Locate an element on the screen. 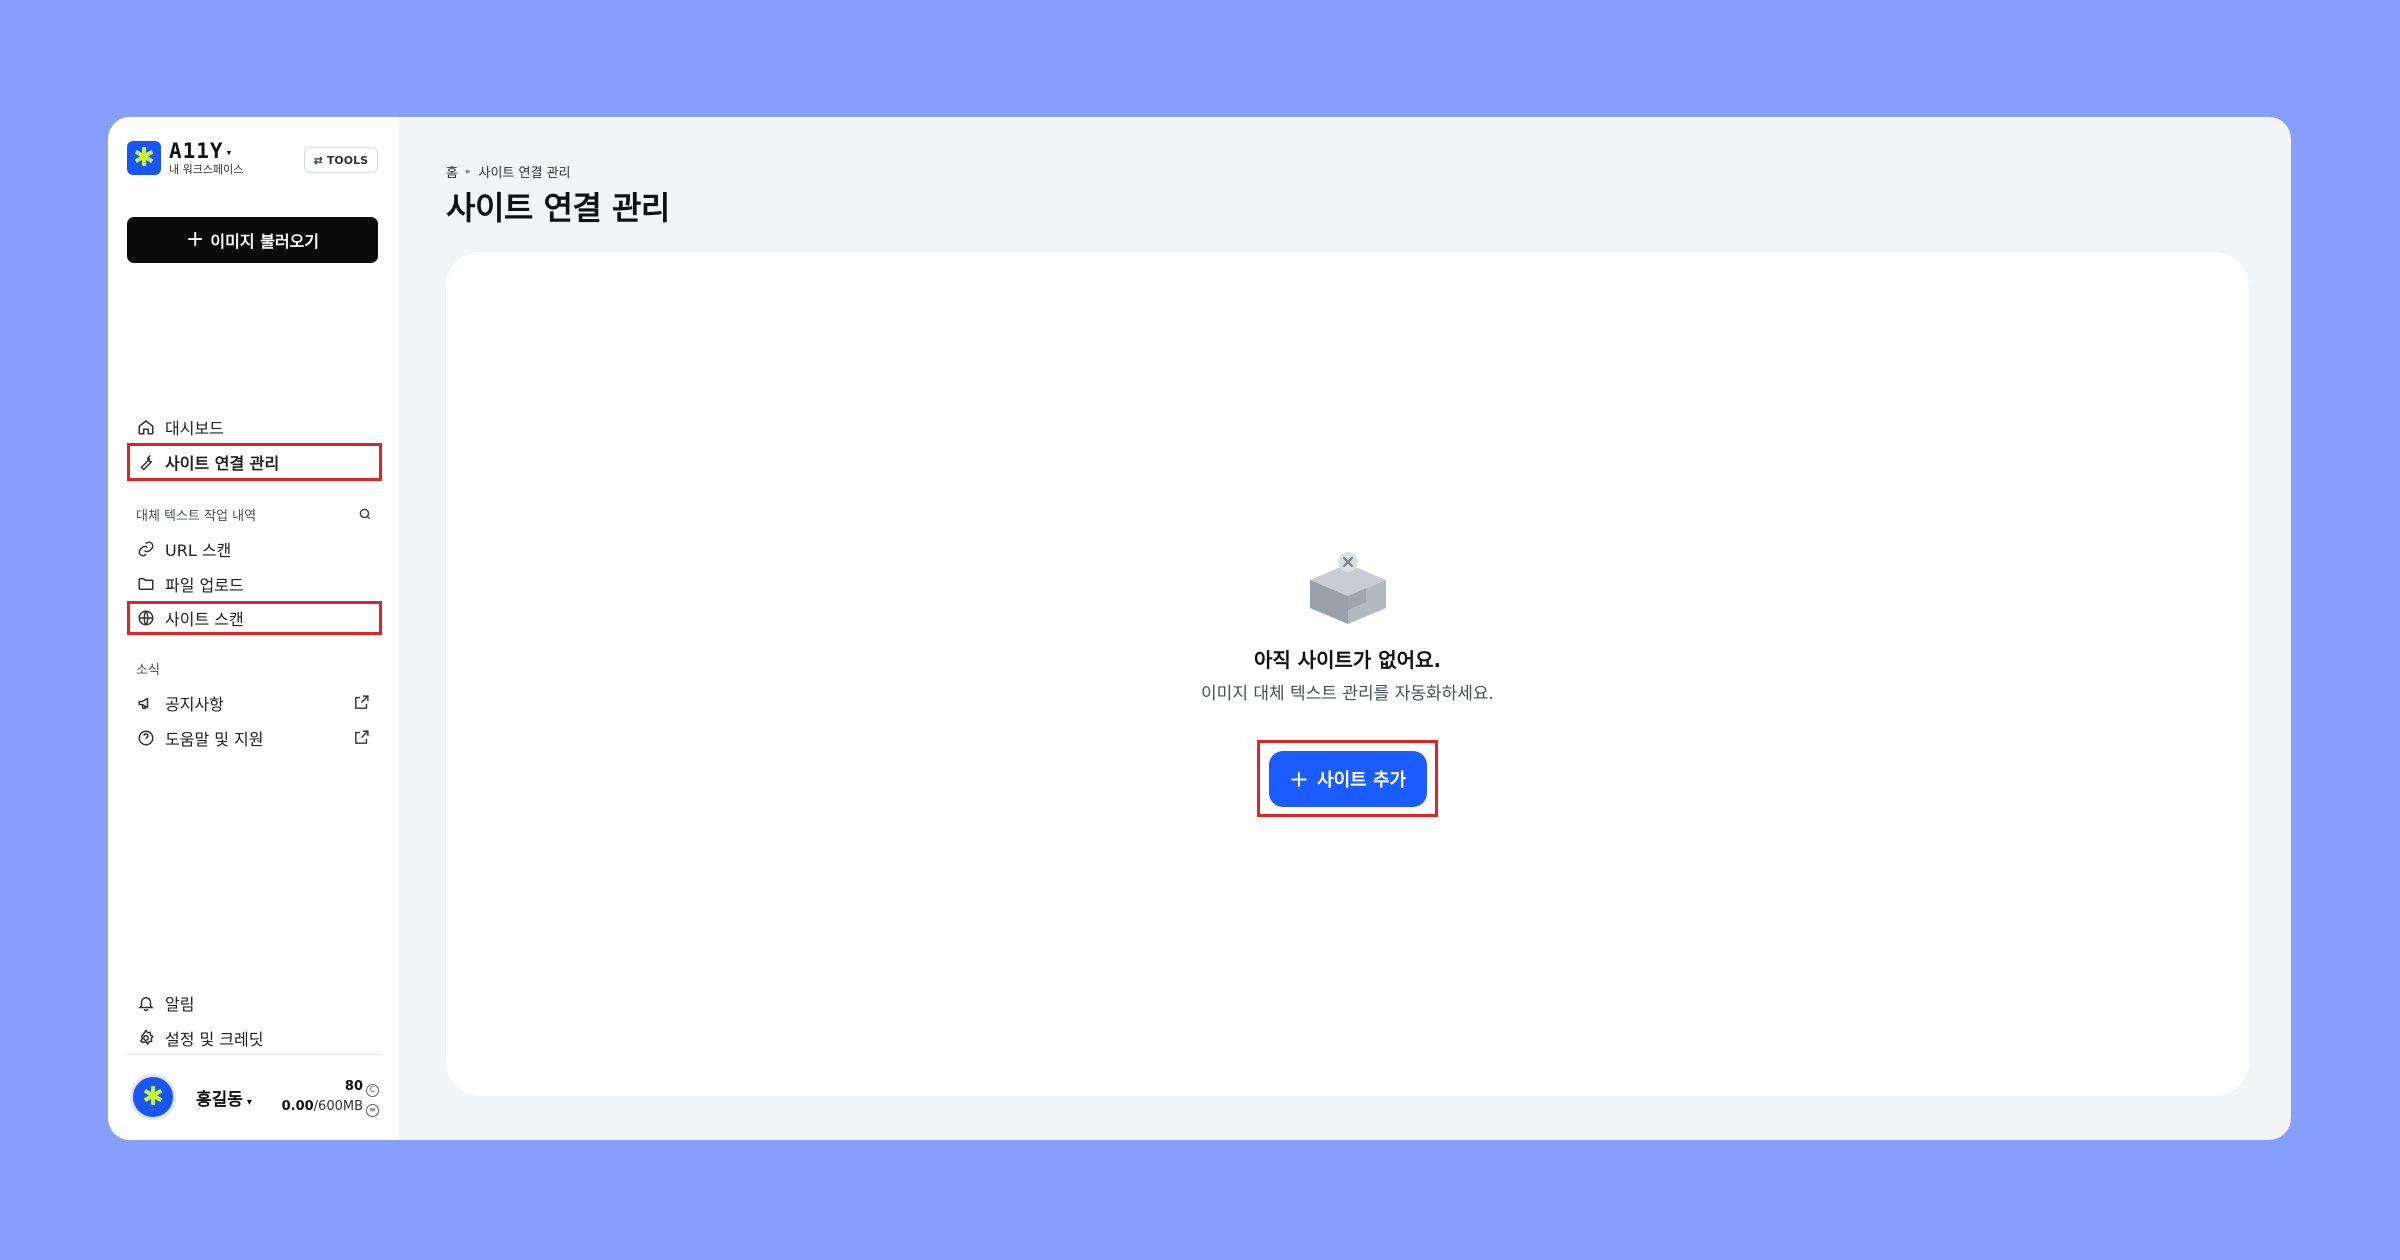  tools-button: ⇄ TOOLS is located at coordinates (340, 160).